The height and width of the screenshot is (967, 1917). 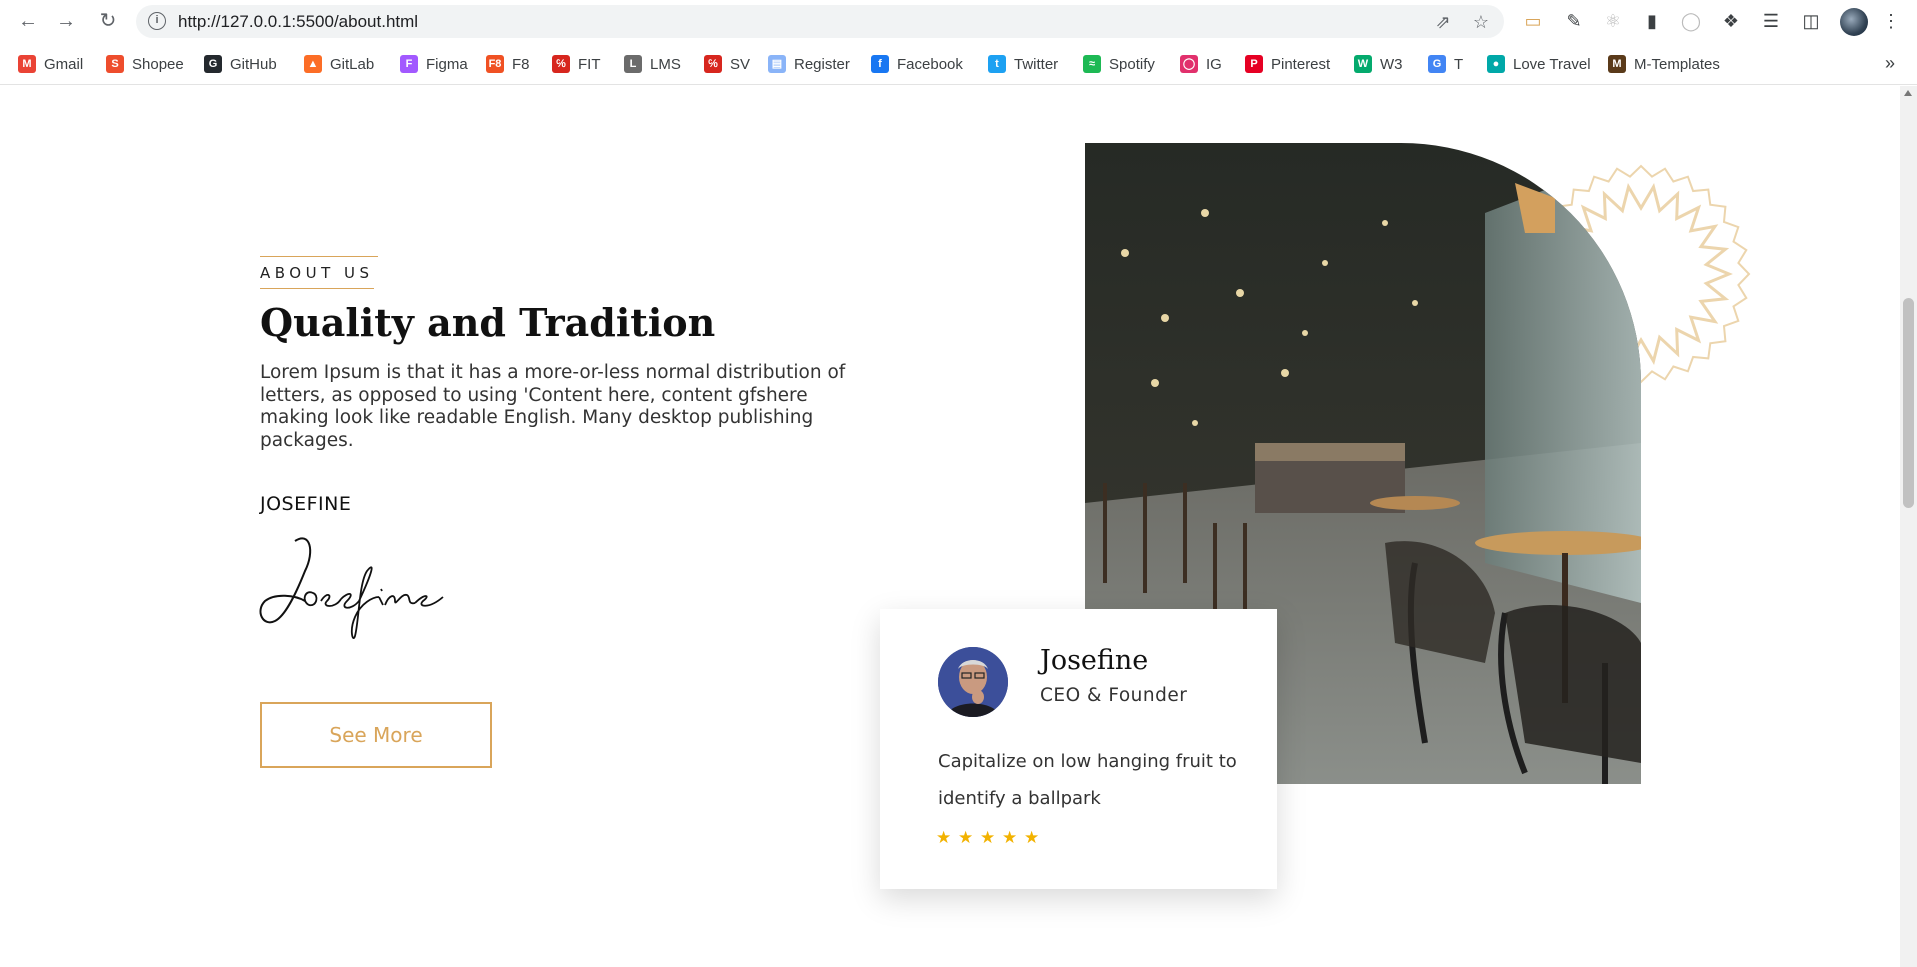 What do you see at coordinates (930, 64) in the screenshot?
I see `bookmark-label: Facebook` at bounding box center [930, 64].